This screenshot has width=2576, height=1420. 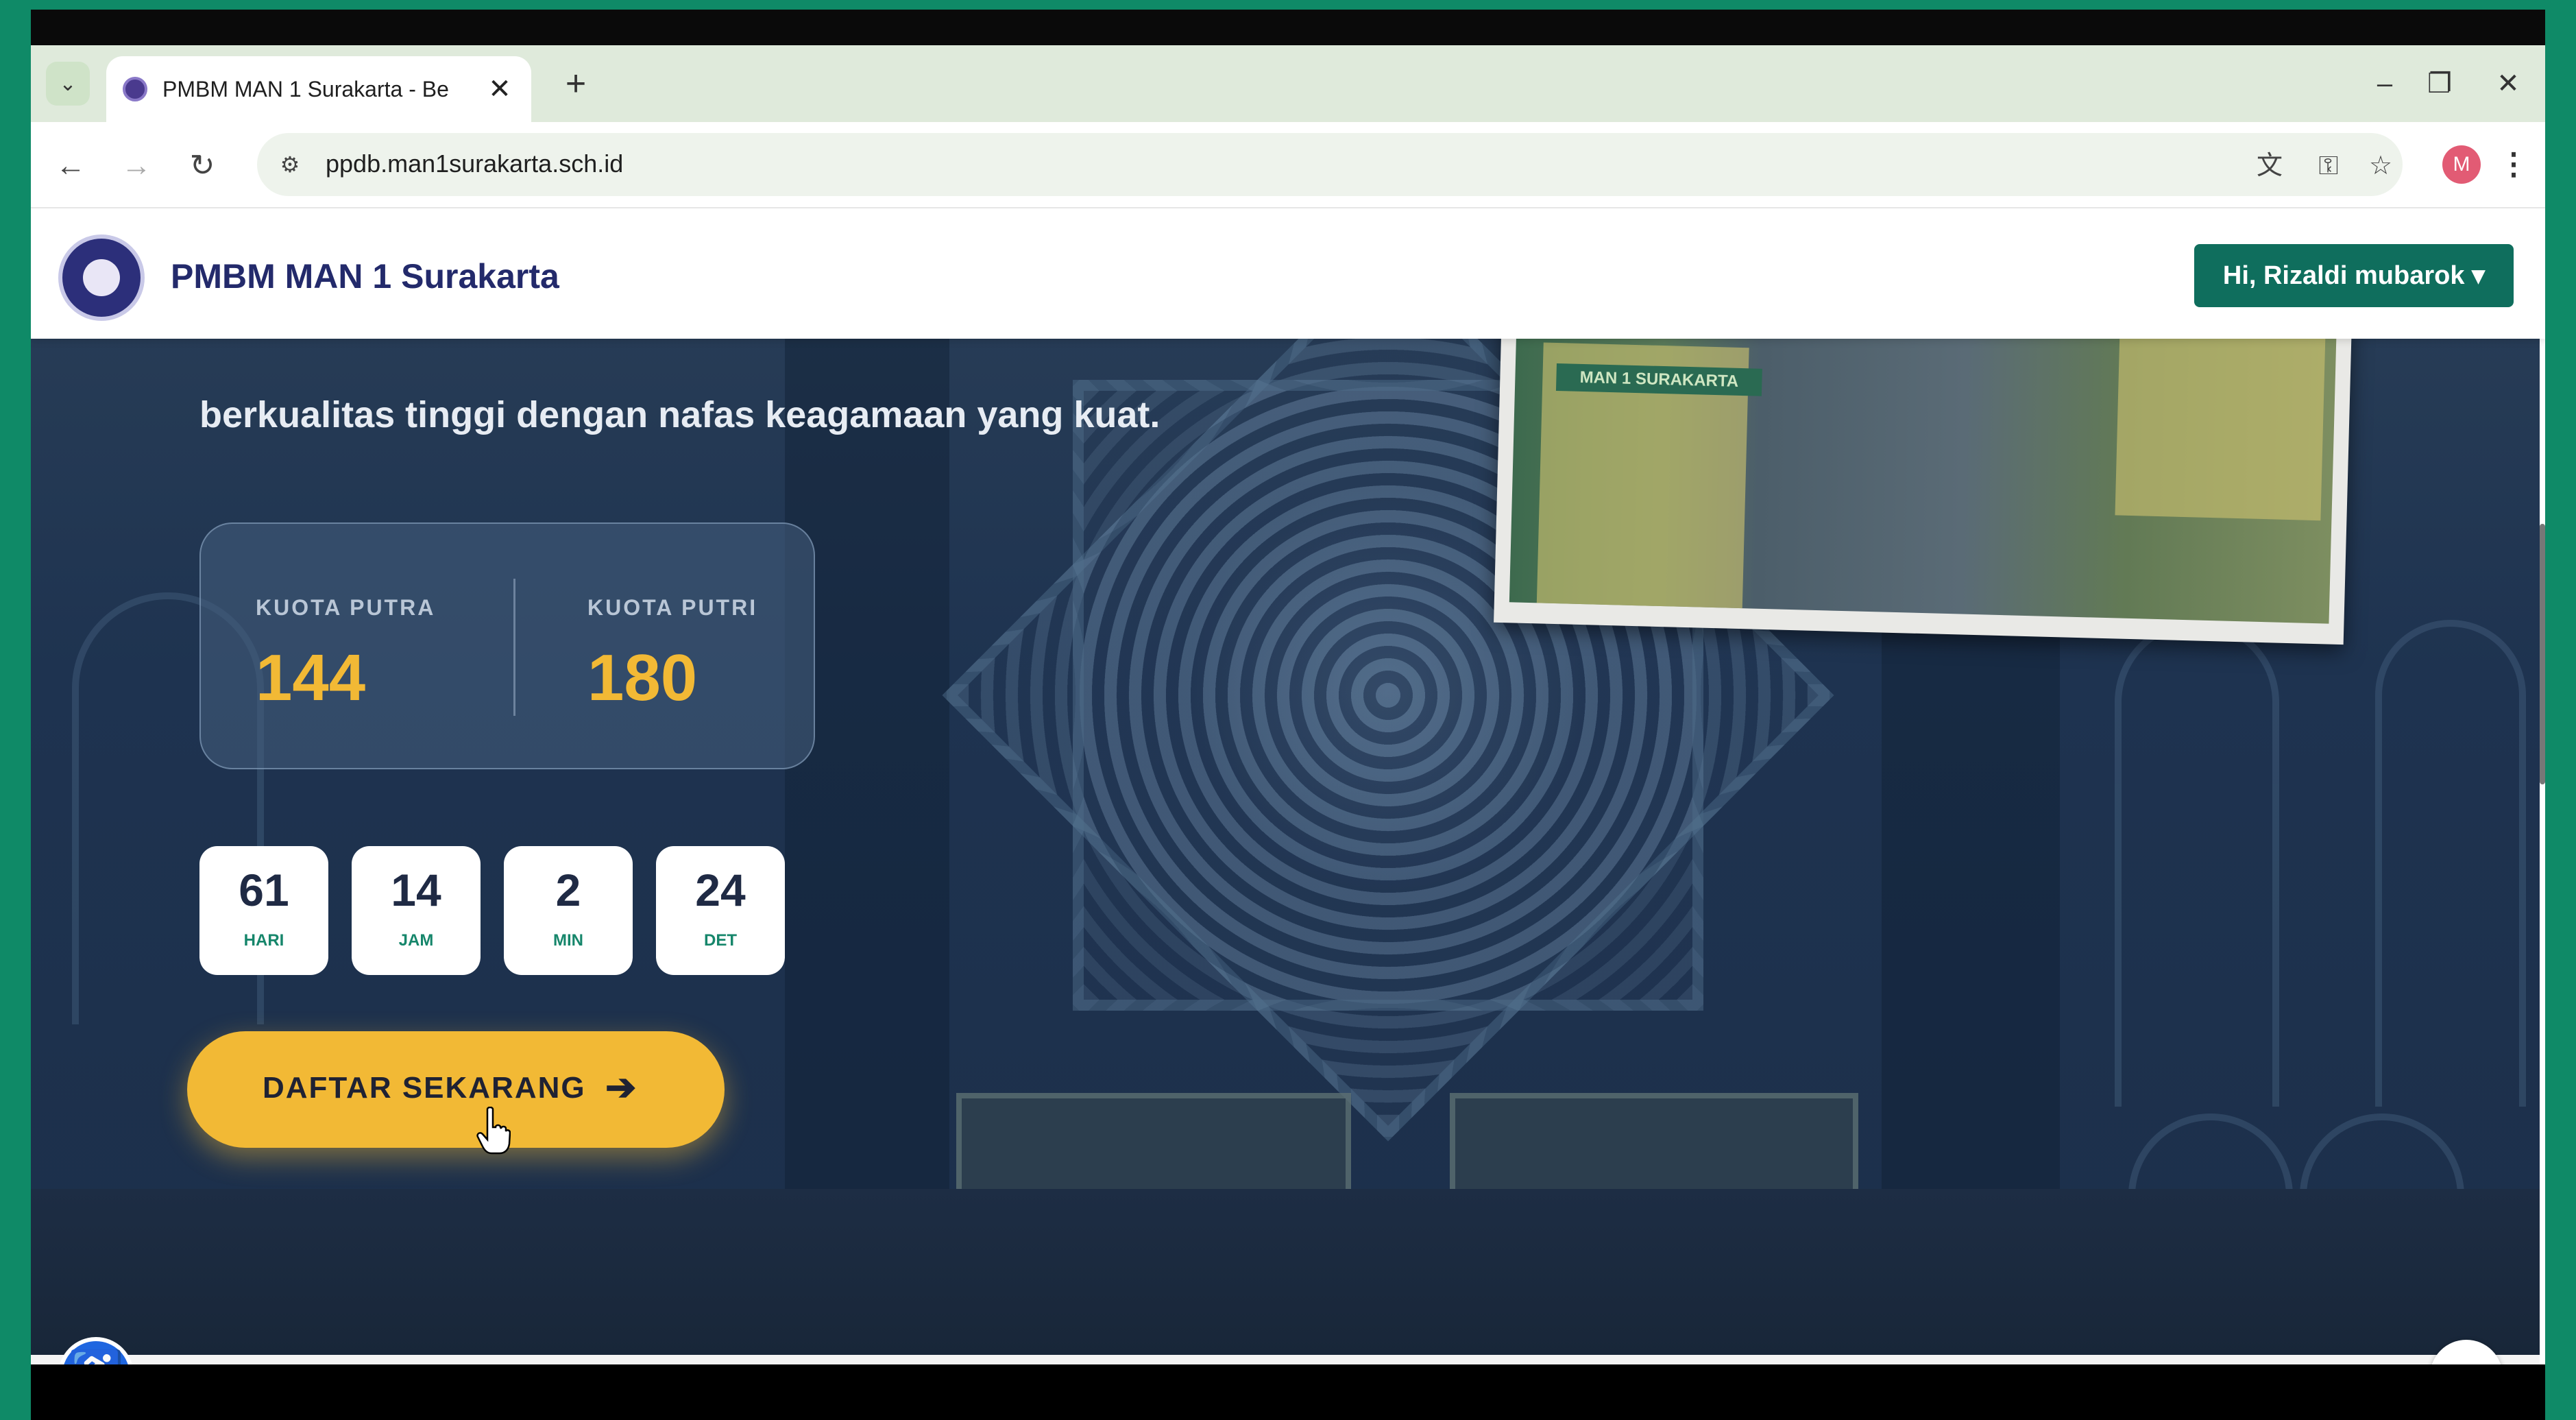 What do you see at coordinates (568, 940) in the screenshot?
I see `countdown-unit: MIN` at bounding box center [568, 940].